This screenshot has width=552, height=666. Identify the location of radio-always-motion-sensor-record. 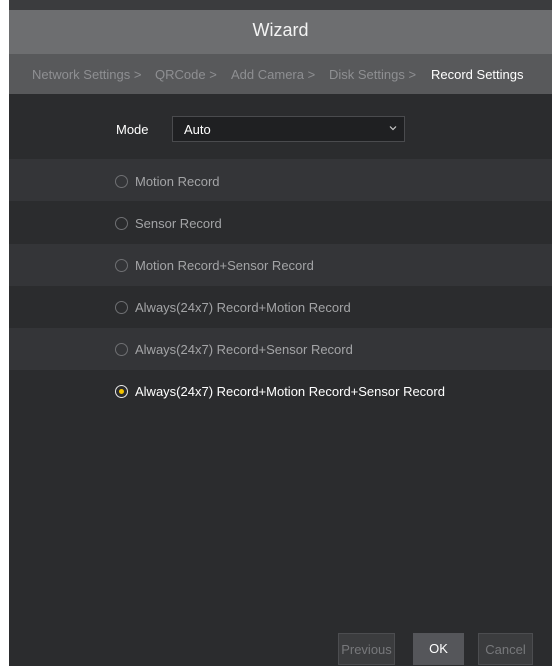
(121, 391).